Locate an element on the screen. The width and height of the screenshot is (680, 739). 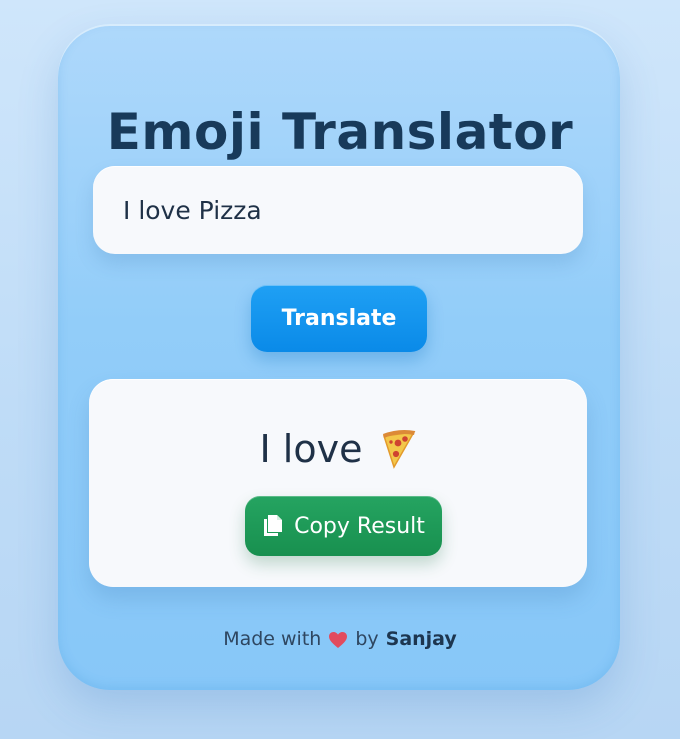
translation-result: I love is located at coordinates (340, 449).